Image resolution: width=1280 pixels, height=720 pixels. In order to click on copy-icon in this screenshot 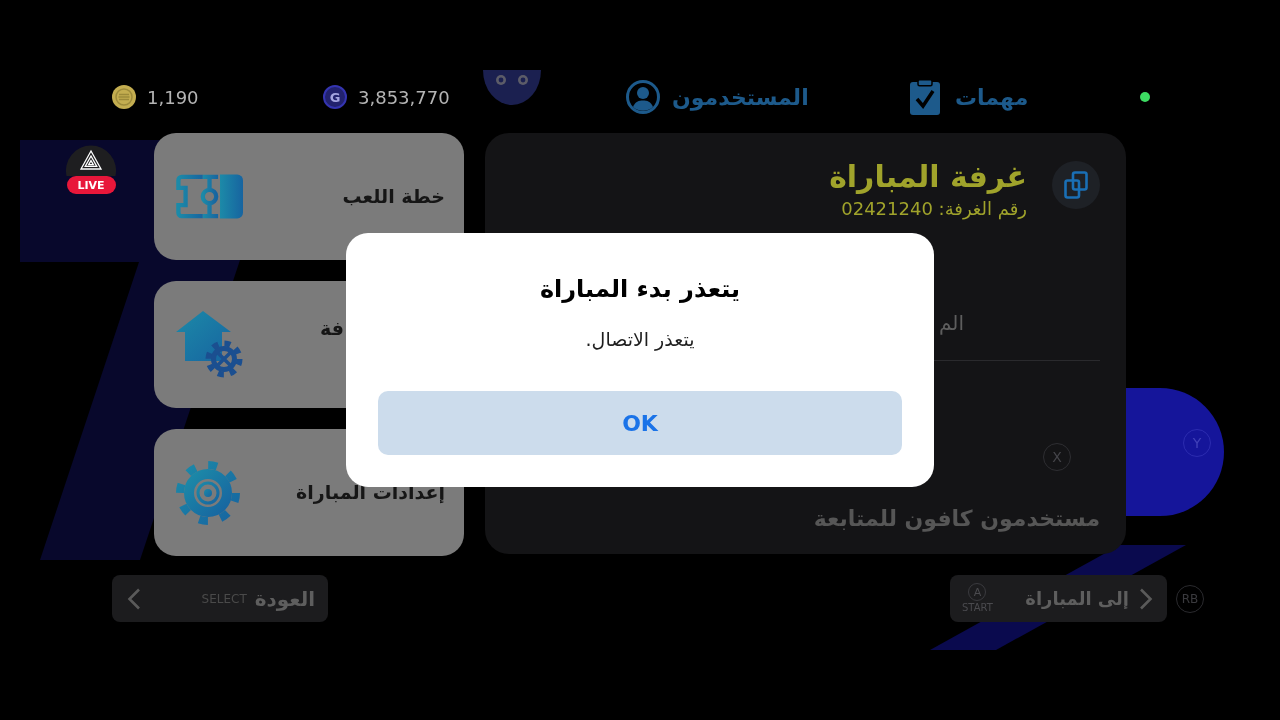, I will do `click(1076, 185)`.